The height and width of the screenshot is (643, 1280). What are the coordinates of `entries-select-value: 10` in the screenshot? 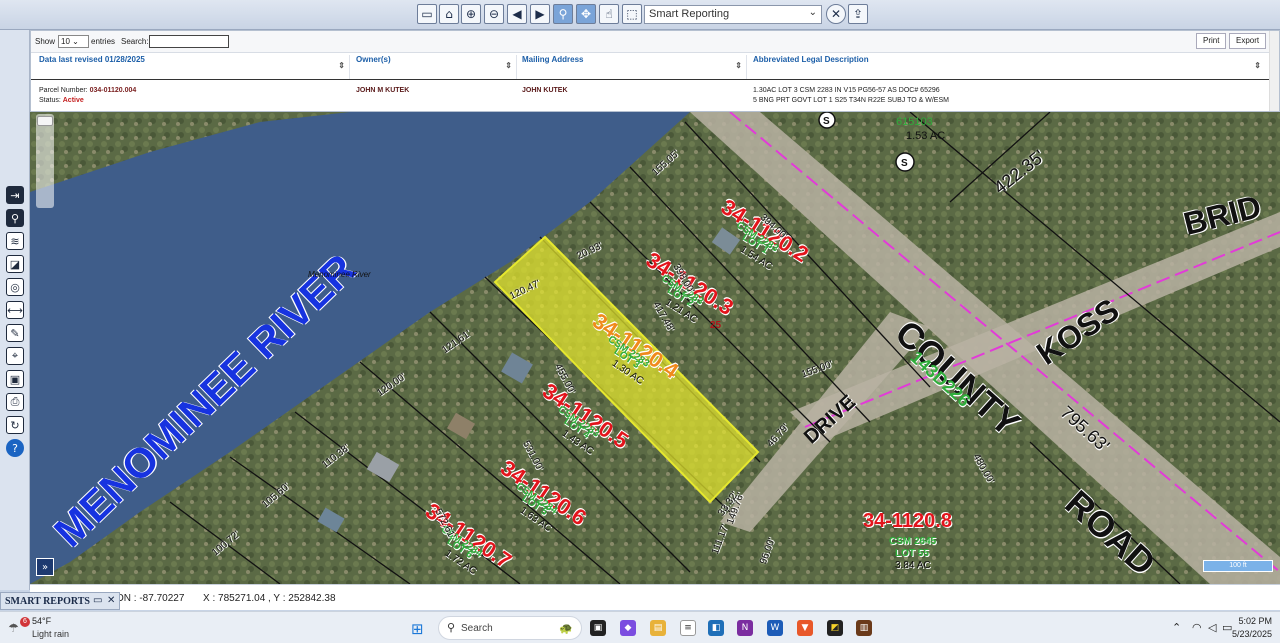 It's located at (65, 41).